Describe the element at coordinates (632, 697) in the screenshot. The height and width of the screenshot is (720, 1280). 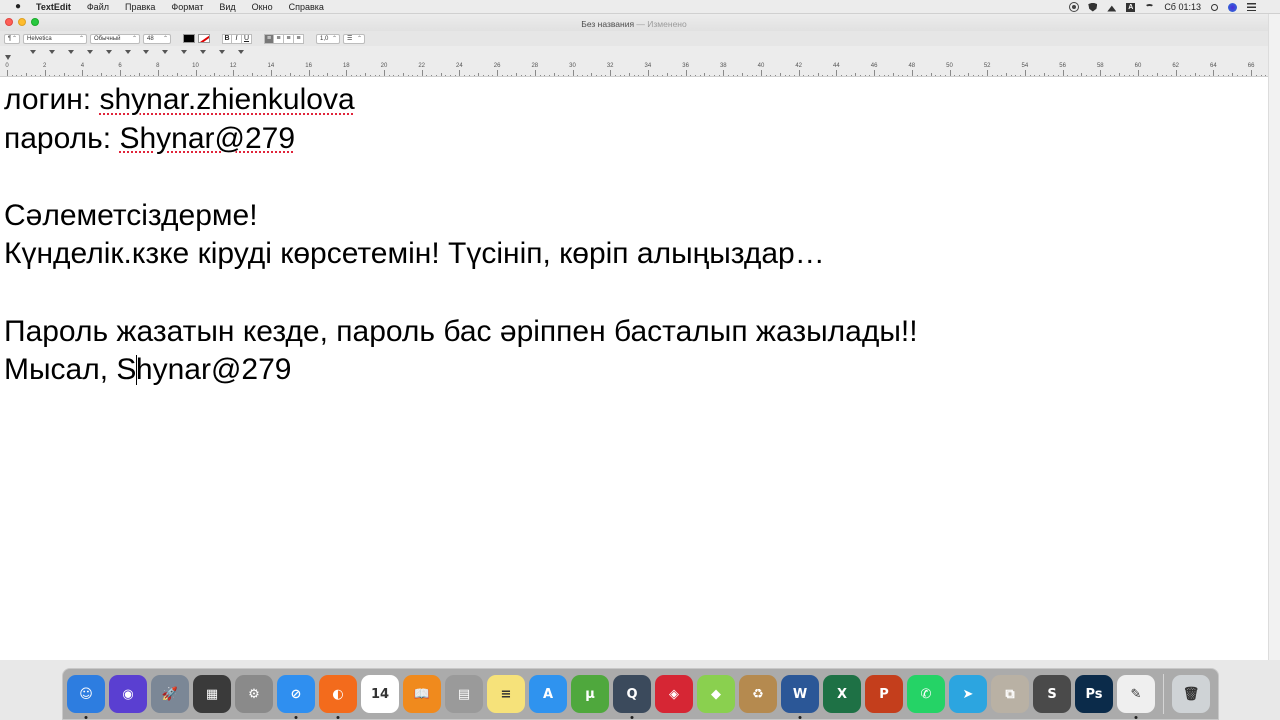
I see `quicktime-icon: Q` at that location.